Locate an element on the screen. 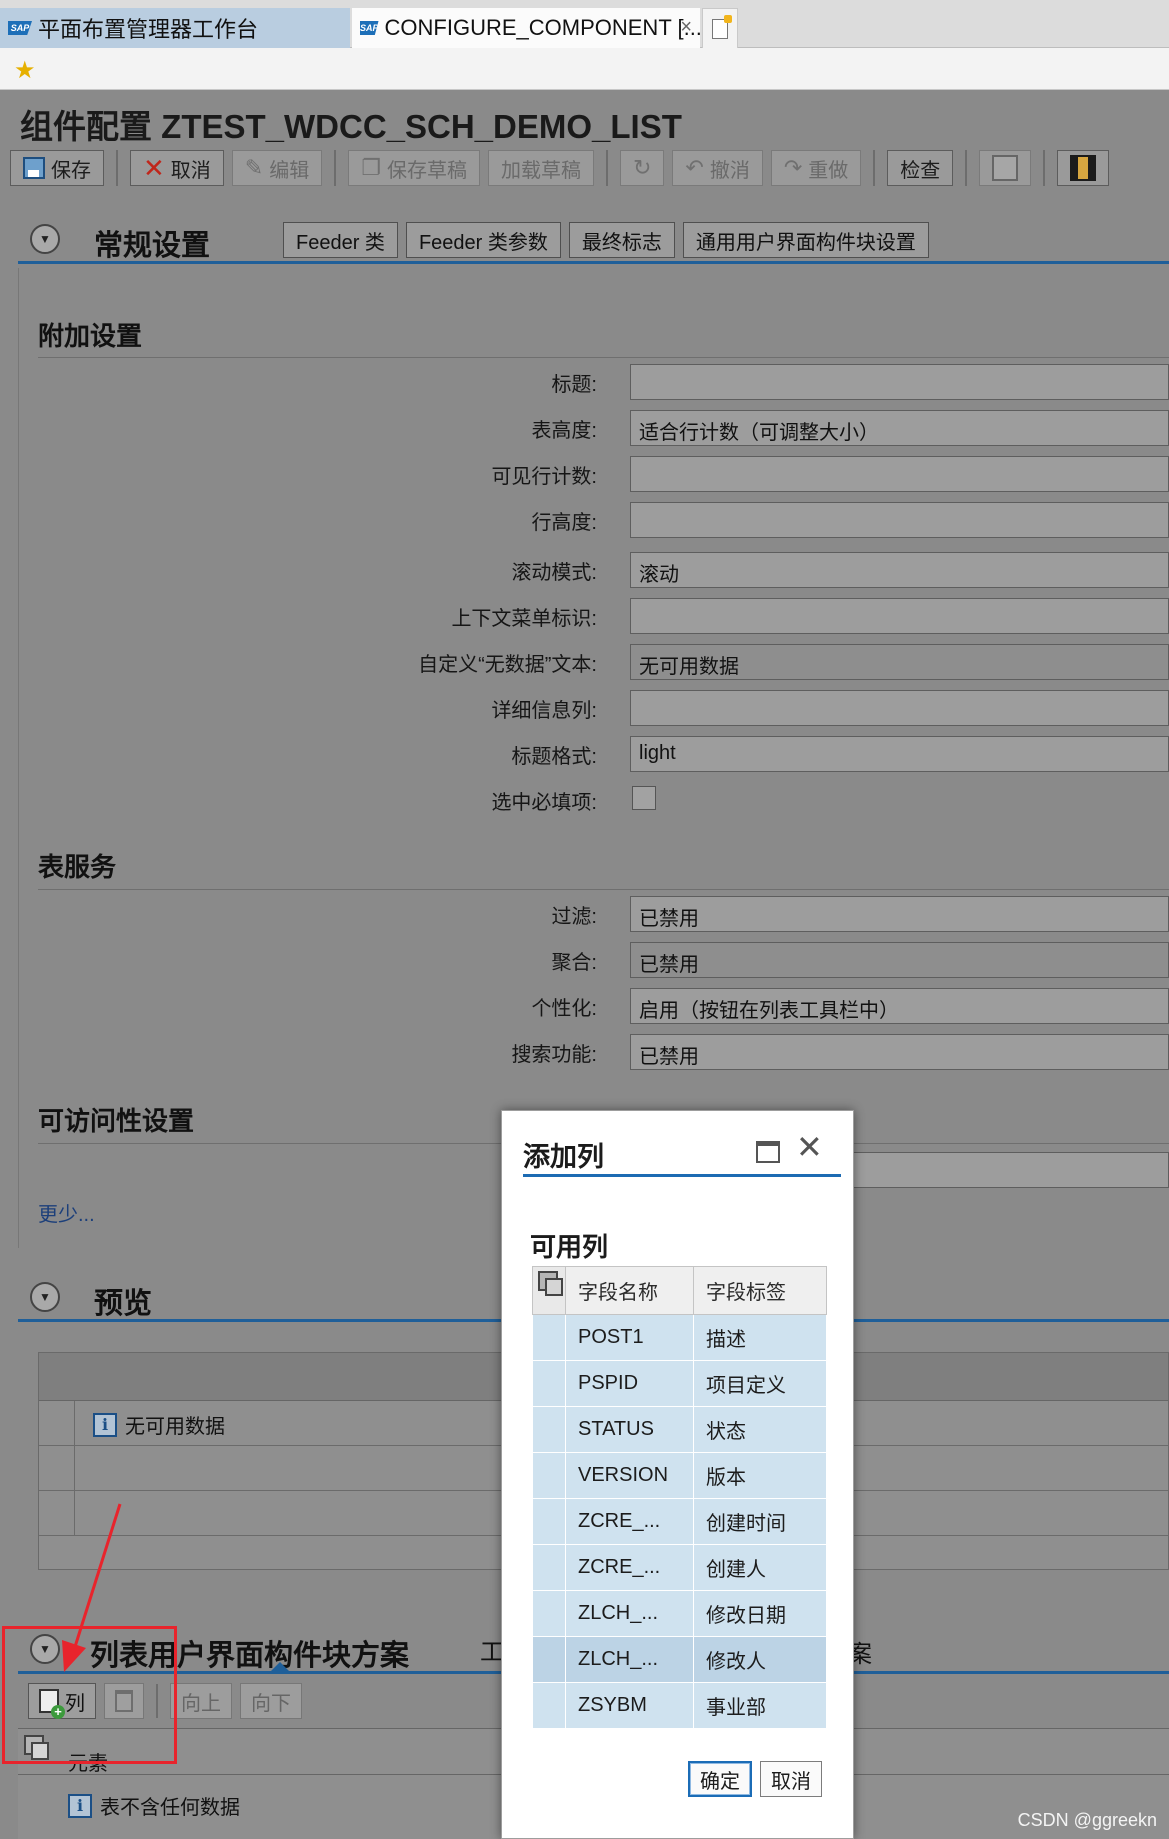  dialog-title-underline is located at coordinates (682, 1175).